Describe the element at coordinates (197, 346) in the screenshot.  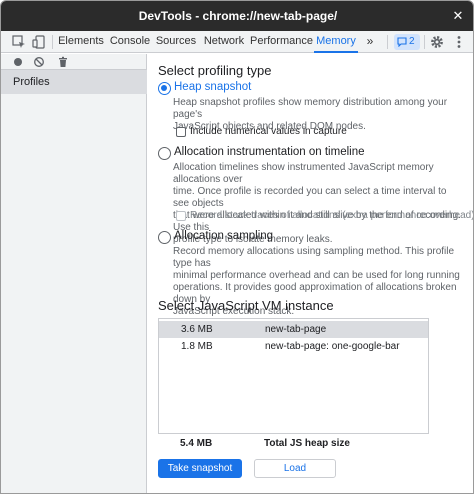
I see `vm-instance-size: 1.8 MB` at that location.